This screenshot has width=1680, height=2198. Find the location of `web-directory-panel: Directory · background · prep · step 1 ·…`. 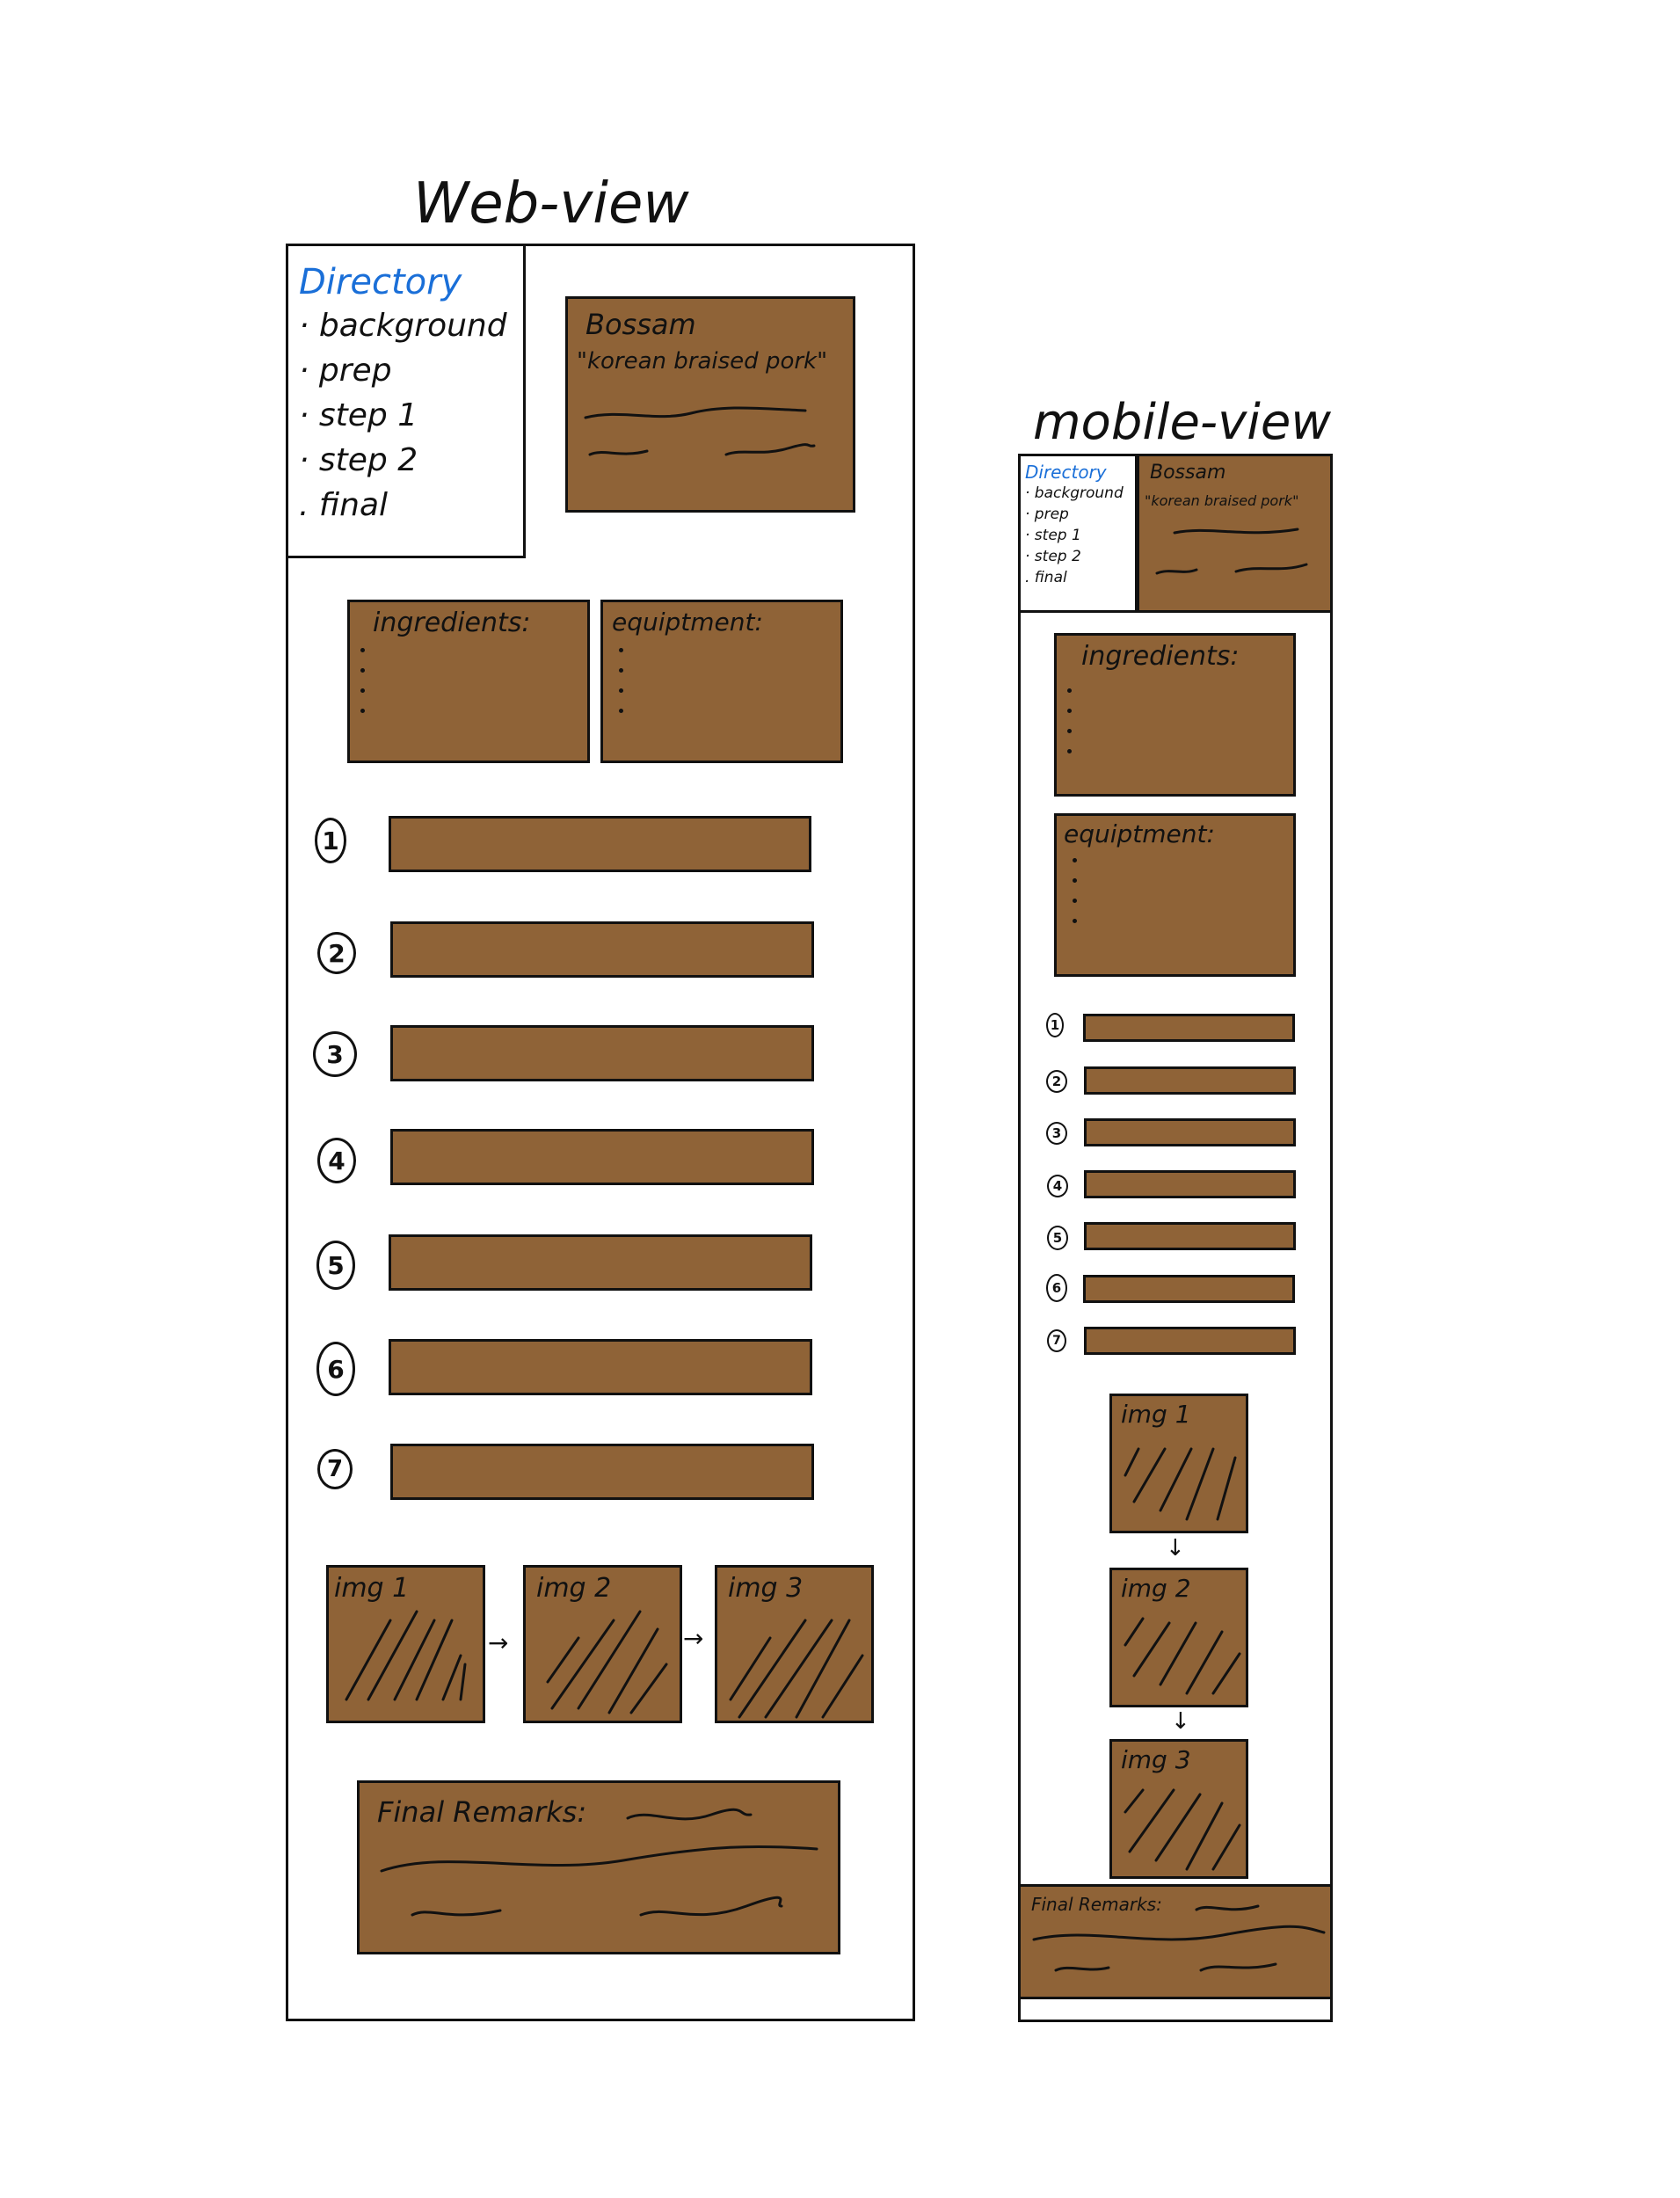

web-directory-panel: Directory · background · prep · step 1 ·… is located at coordinates (406, 401).